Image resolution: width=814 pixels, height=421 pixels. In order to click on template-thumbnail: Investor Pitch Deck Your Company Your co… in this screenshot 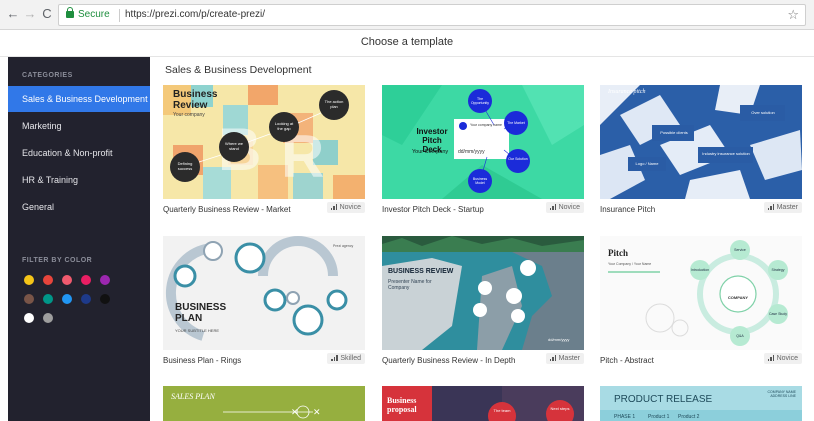, I will do `click(483, 142)`.